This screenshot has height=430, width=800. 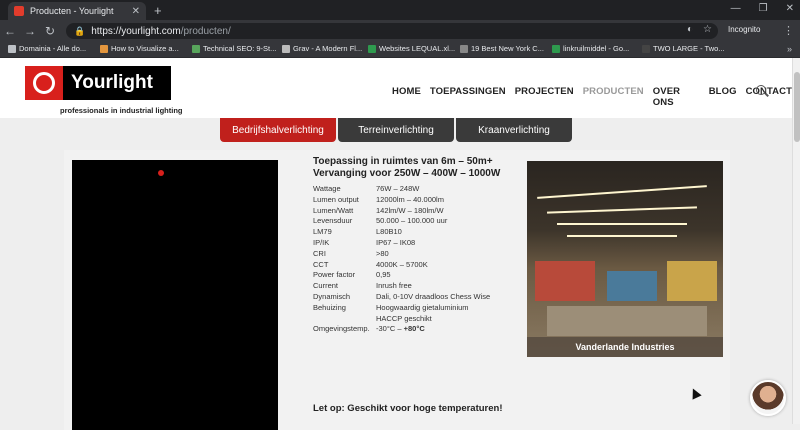 What do you see at coordinates (422, 307) in the screenshot?
I see `spec-value: Hoogwaardig gietaluminium` at bounding box center [422, 307].